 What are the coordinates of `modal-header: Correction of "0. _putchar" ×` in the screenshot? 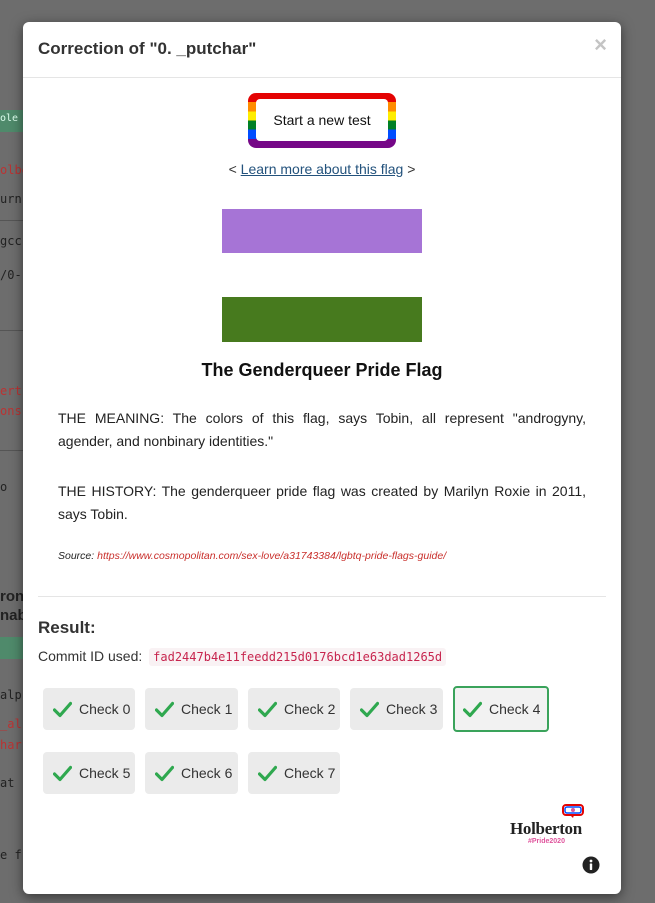 It's located at (322, 50).